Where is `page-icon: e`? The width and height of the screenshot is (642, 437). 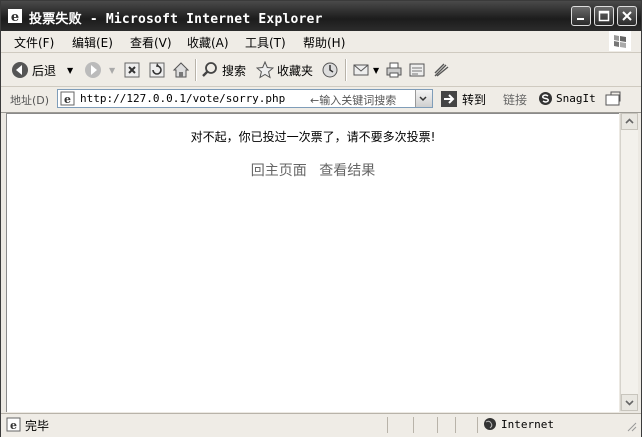 page-icon: e is located at coordinates (67, 98).